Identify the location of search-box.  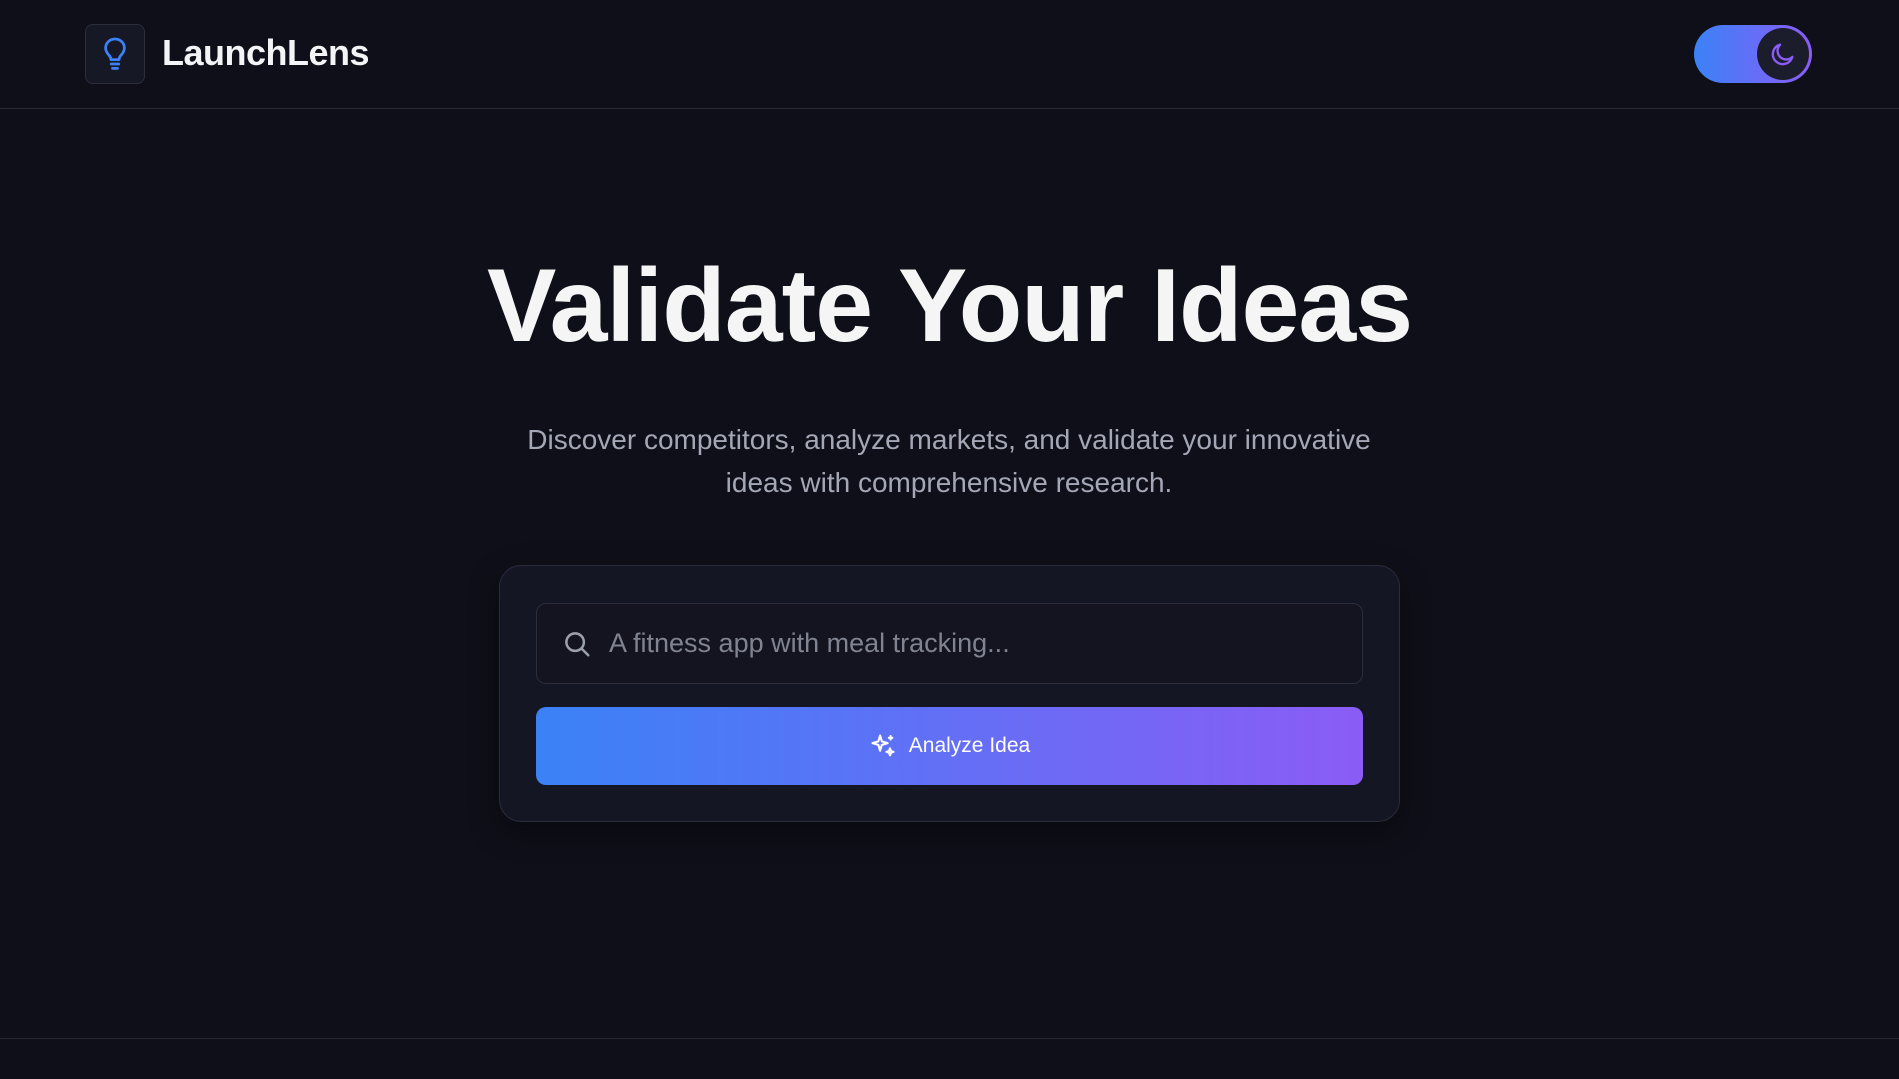
(949, 643).